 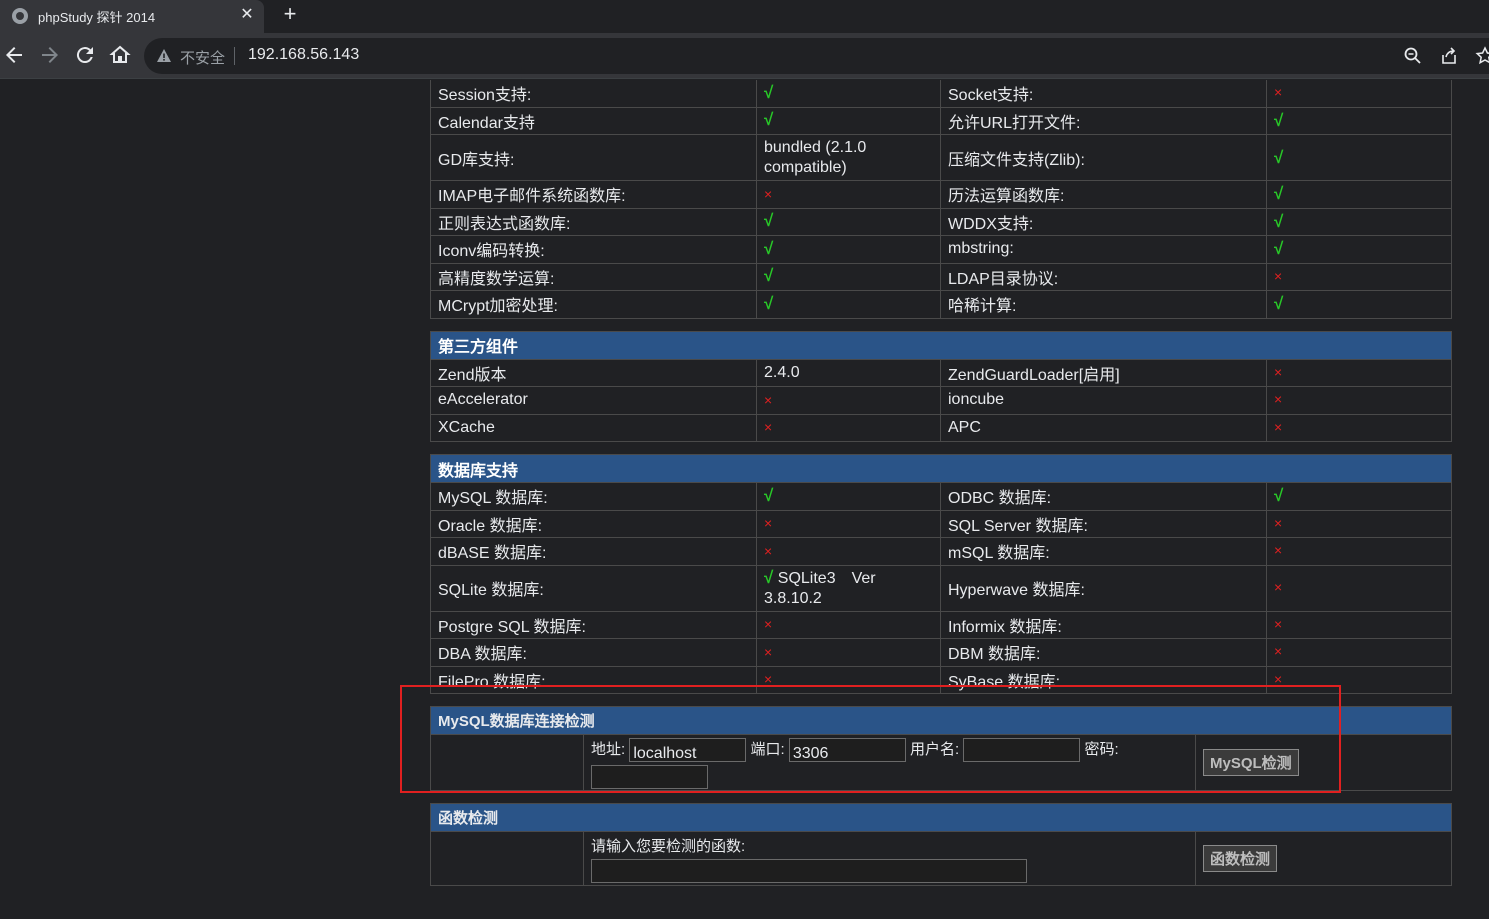 I want to click on feature-label: XCache, so click(x=593, y=427).